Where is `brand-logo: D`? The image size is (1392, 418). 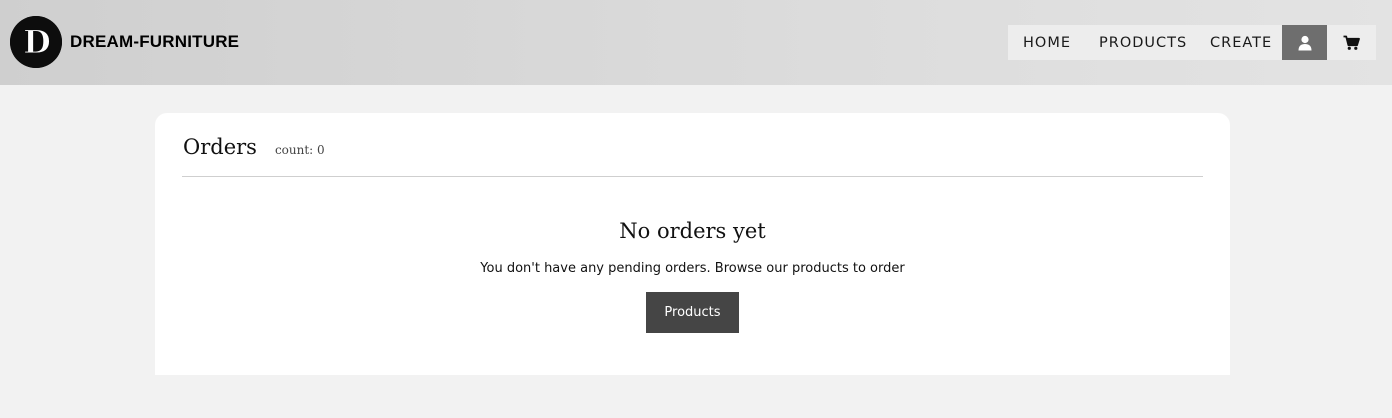 brand-logo: D is located at coordinates (36, 42).